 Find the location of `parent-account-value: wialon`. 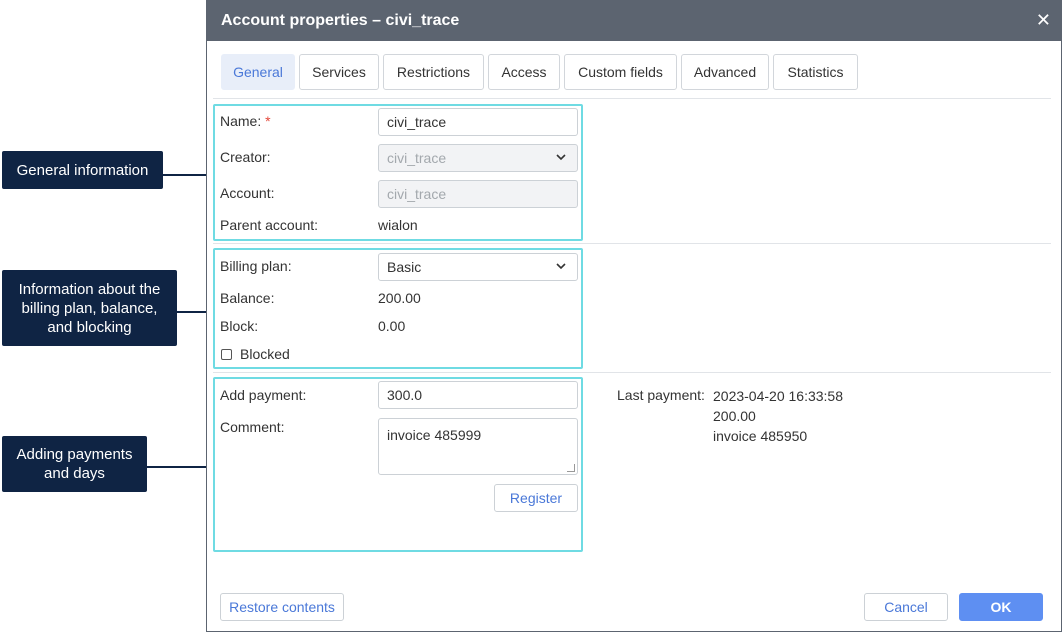

parent-account-value: wialon is located at coordinates (398, 225).